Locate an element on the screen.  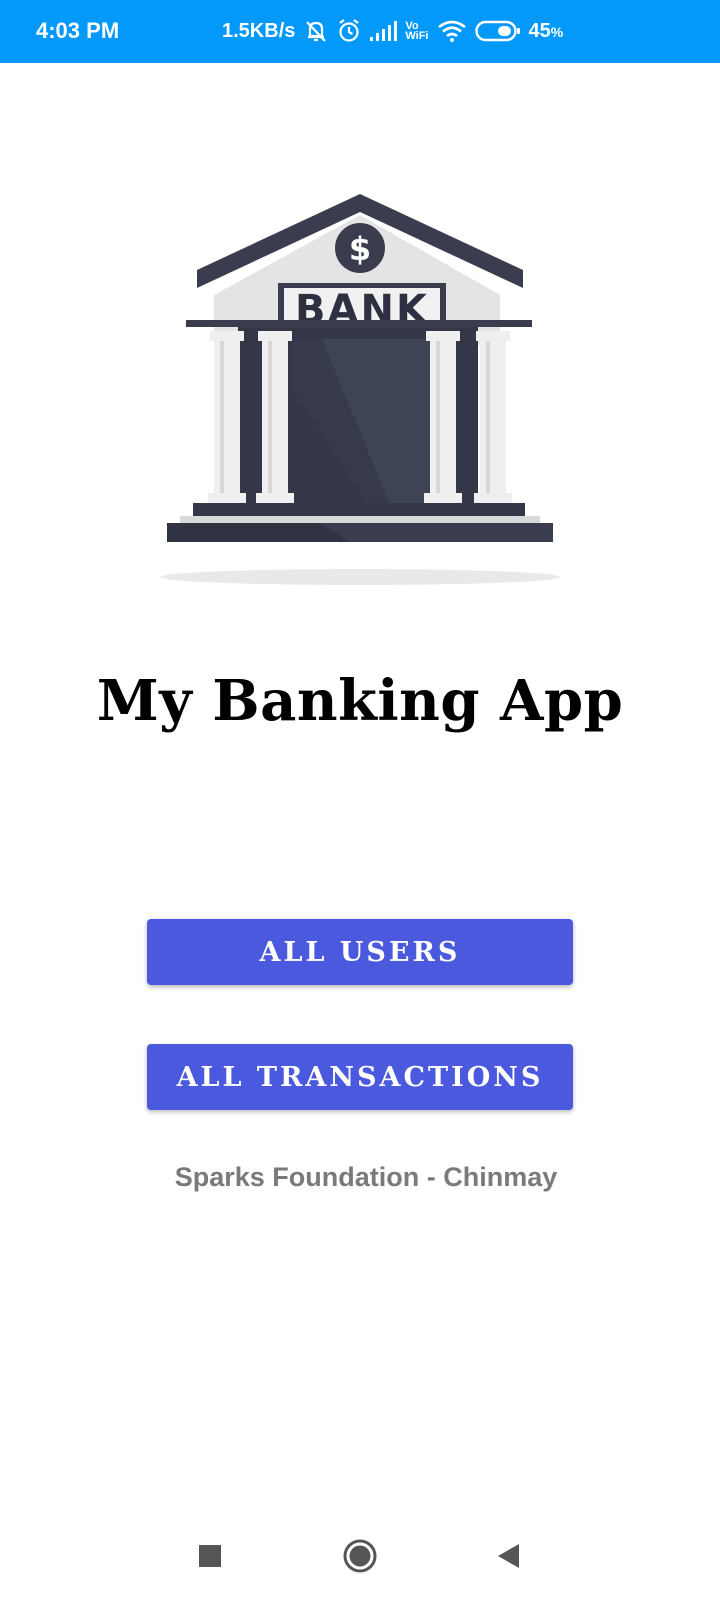
navigation-bar is located at coordinates (360, 1560).